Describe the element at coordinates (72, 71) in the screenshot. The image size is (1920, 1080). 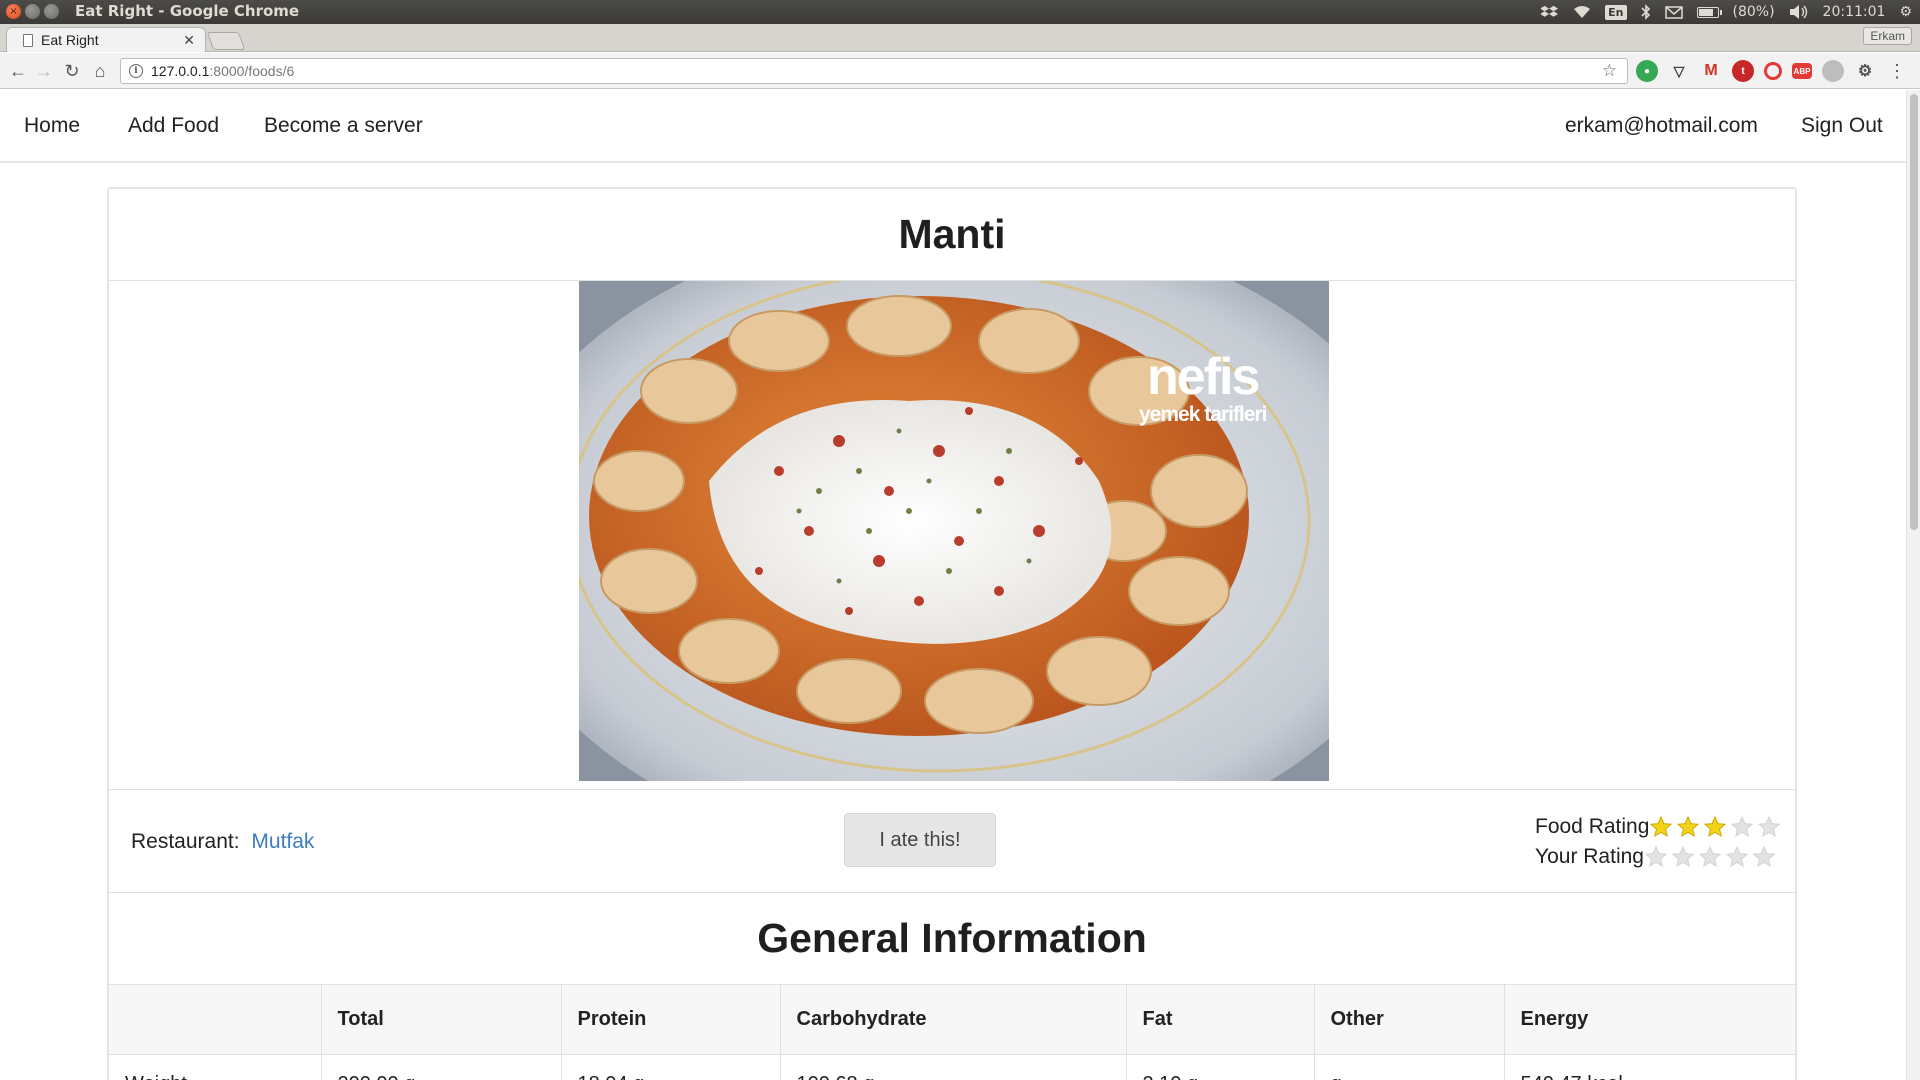
I see `reload-icon: ↻` at that location.